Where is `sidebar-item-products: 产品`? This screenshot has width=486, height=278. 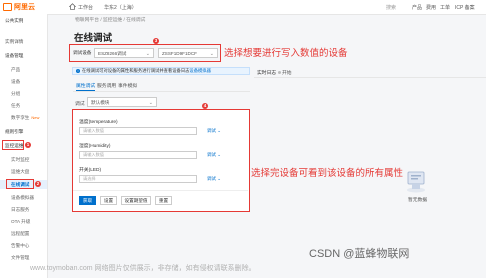
sidebar-item-products: 产品 is located at coordinates (23, 69).